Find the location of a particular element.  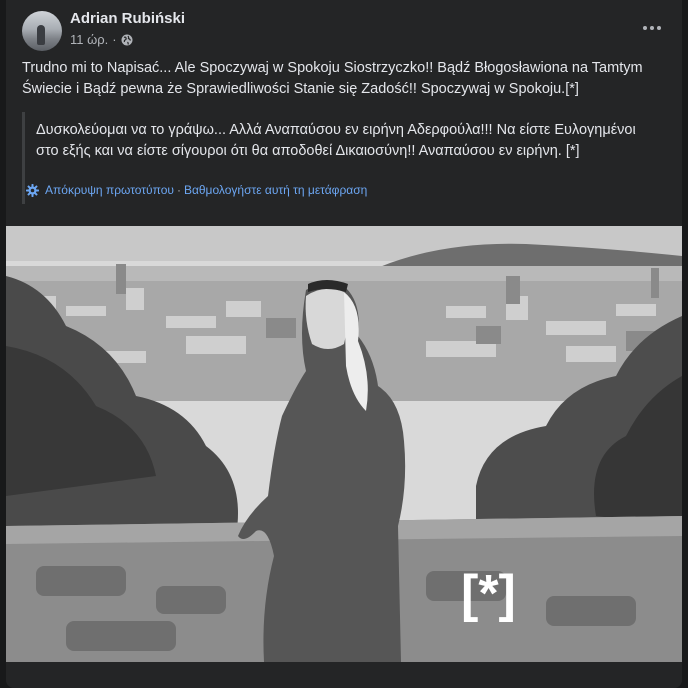

post-meta: 11 ώρ. · is located at coordinates (101, 39).